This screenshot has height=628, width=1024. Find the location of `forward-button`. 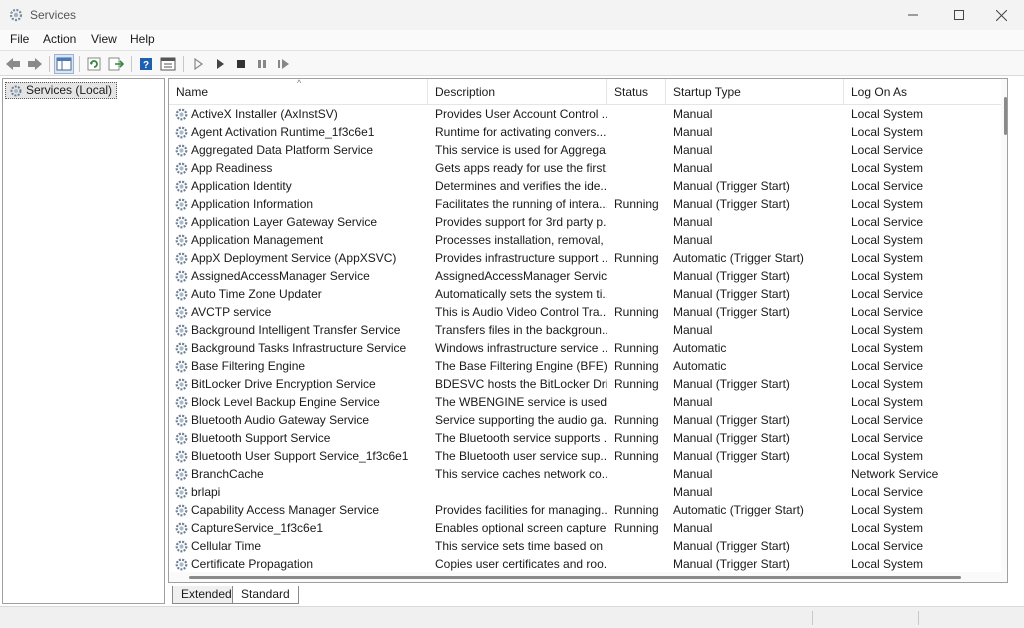

forward-button is located at coordinates (35, 64).